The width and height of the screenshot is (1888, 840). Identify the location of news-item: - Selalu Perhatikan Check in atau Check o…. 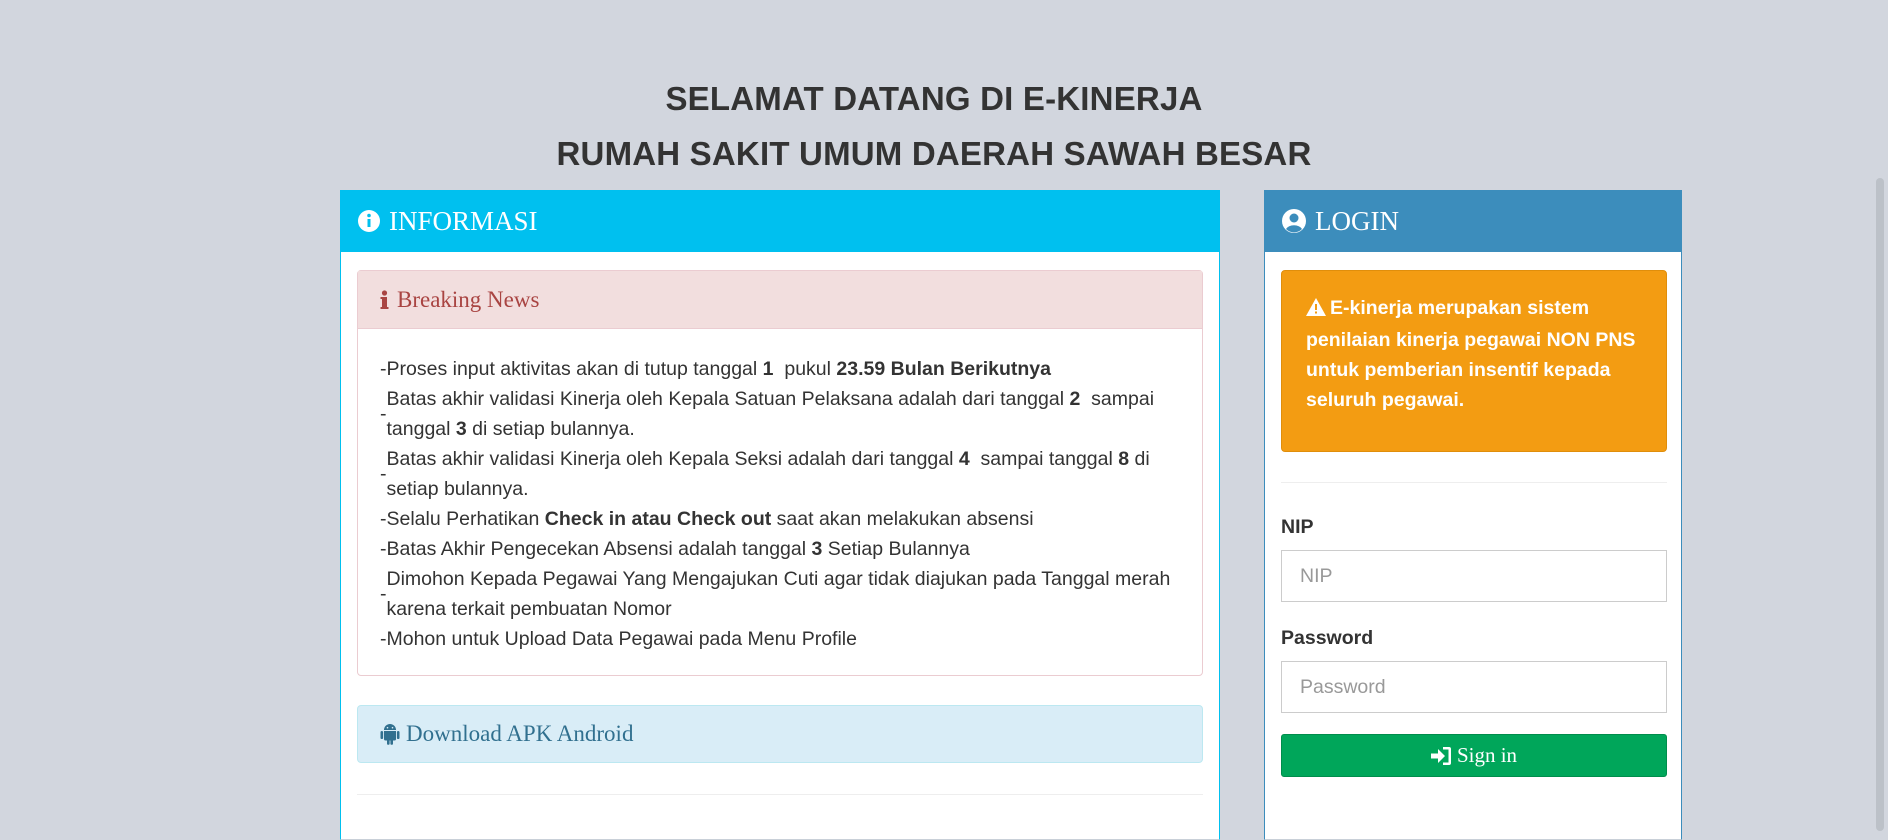
(780, 519).